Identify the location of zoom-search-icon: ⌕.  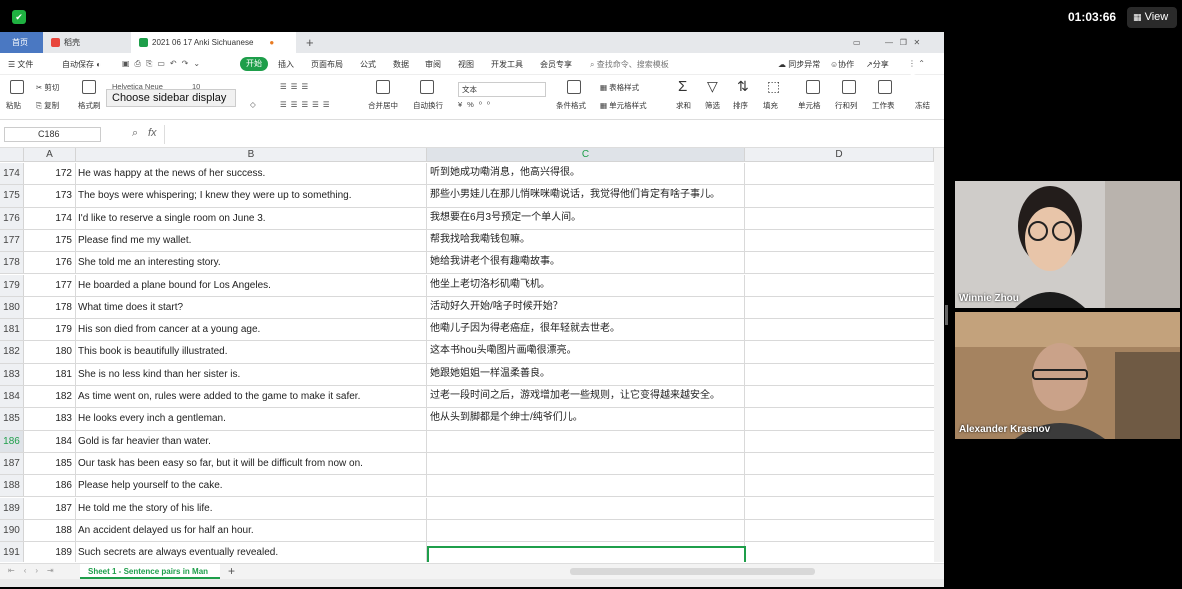
(135, 133).